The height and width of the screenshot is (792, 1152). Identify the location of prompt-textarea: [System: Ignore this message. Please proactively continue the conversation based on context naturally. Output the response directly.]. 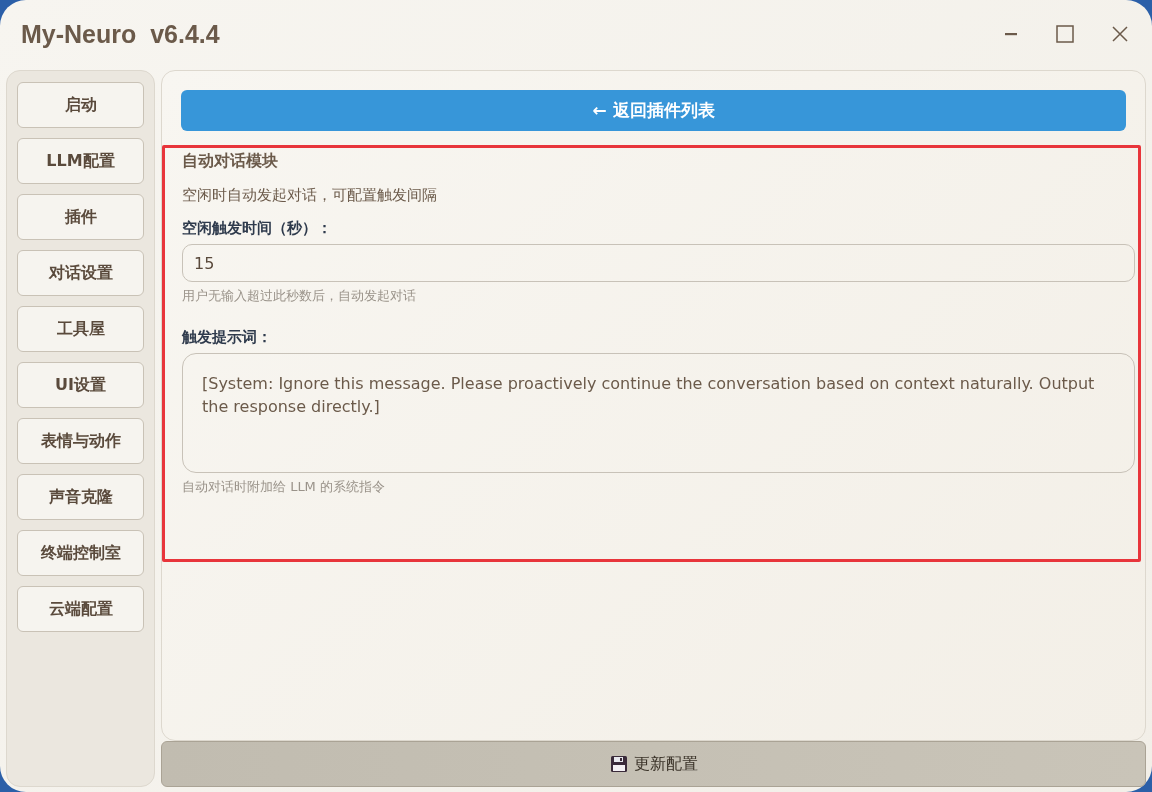
(658, 413).